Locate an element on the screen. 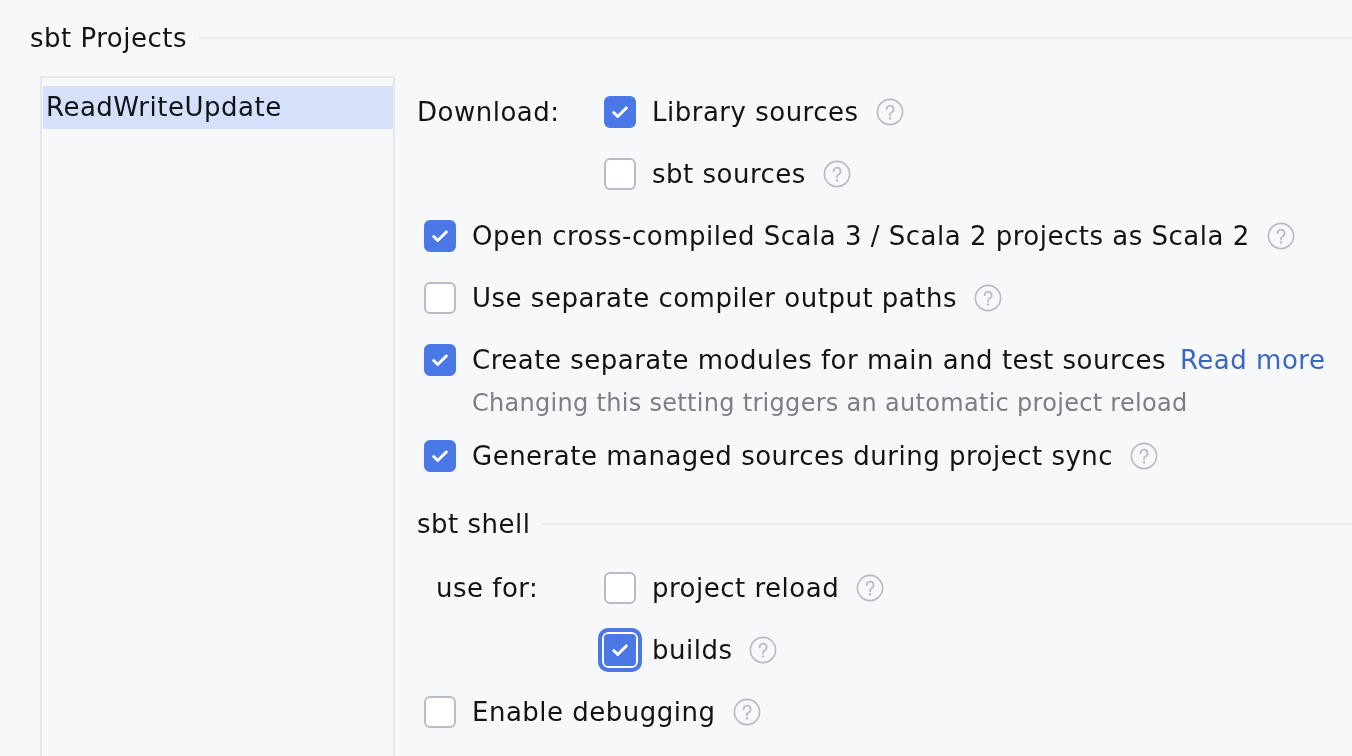 This screenshot has width=1352, height=756. project-list-item: ReadWriteUpdate is located at coordinates (218, 107).